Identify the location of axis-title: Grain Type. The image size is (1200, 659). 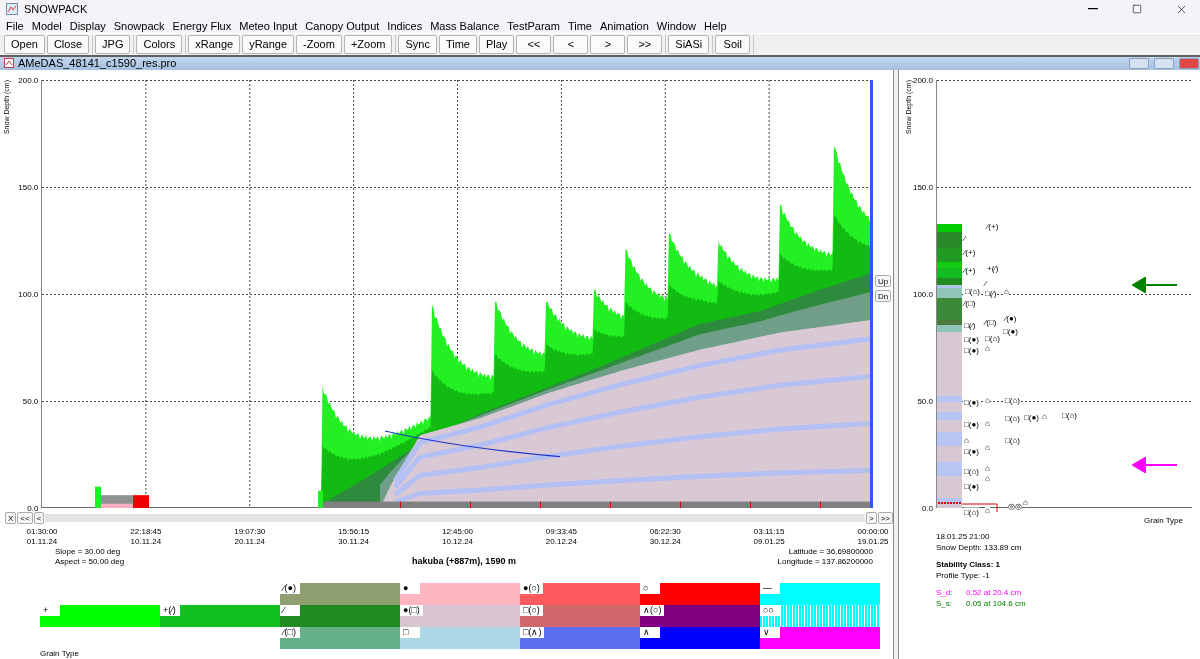
(1163, 520).